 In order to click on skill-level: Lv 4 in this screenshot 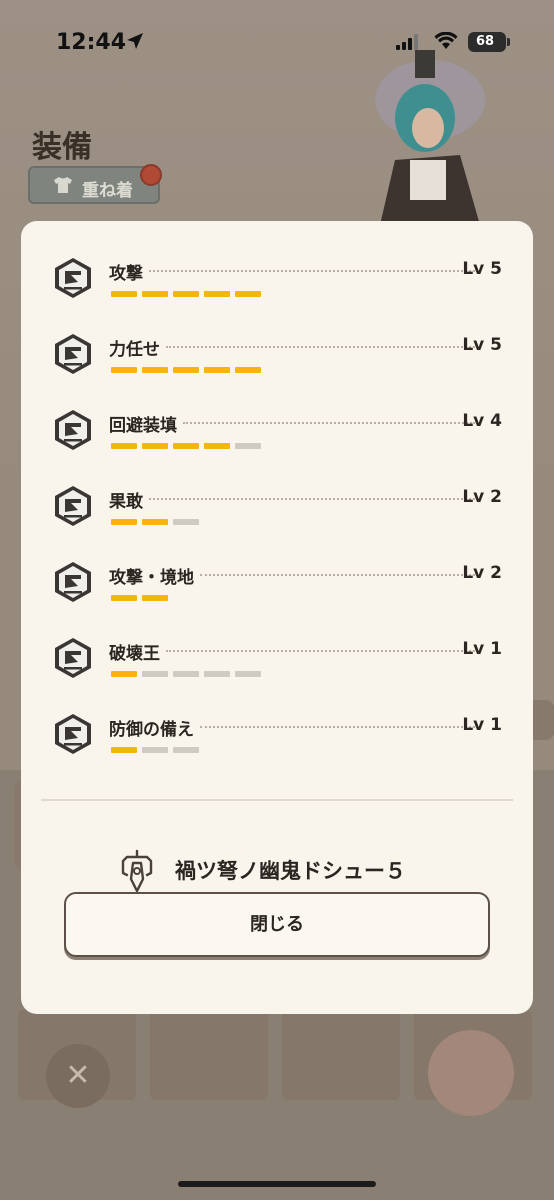, I will do `click(482, 421)`.